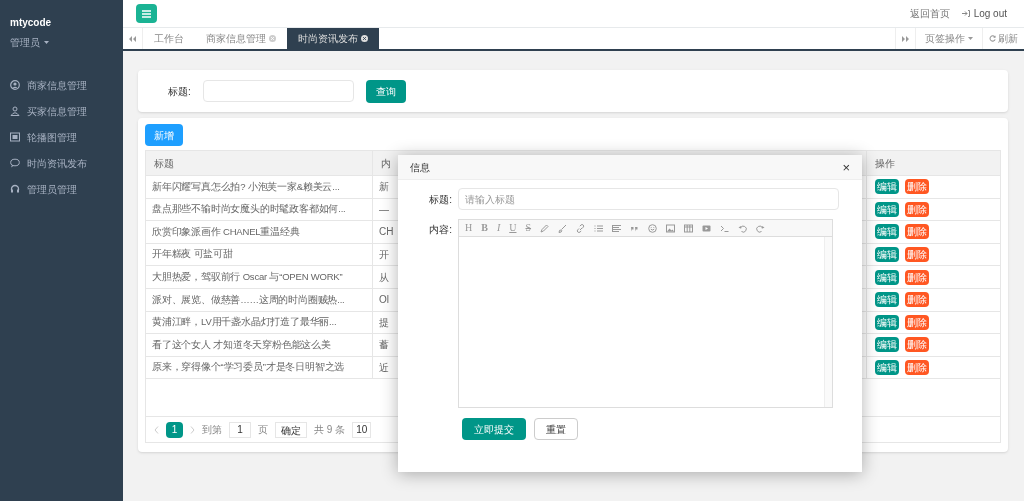  Describe the element at coordinates (761, 228) in the screenshot. I see `redo-icon` at that location.